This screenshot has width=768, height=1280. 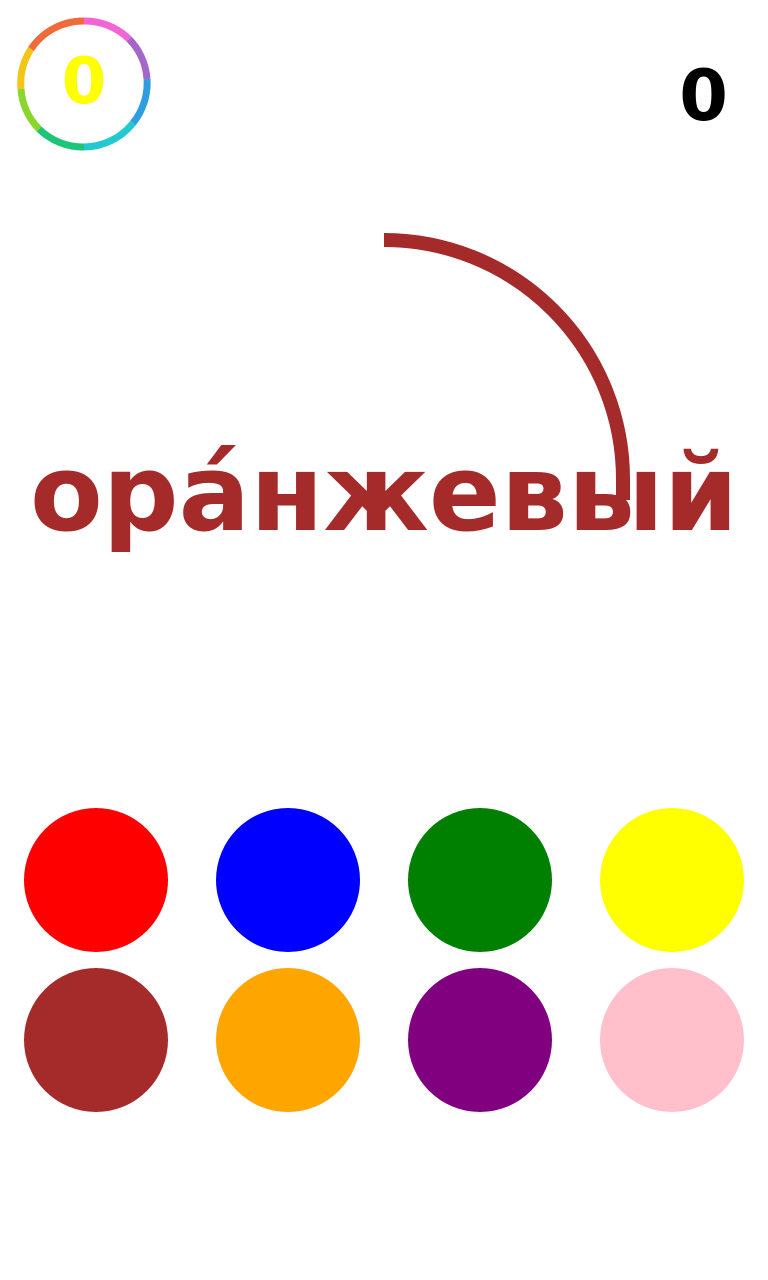 I want to click on color-button-red, so click(x=96, y=880).